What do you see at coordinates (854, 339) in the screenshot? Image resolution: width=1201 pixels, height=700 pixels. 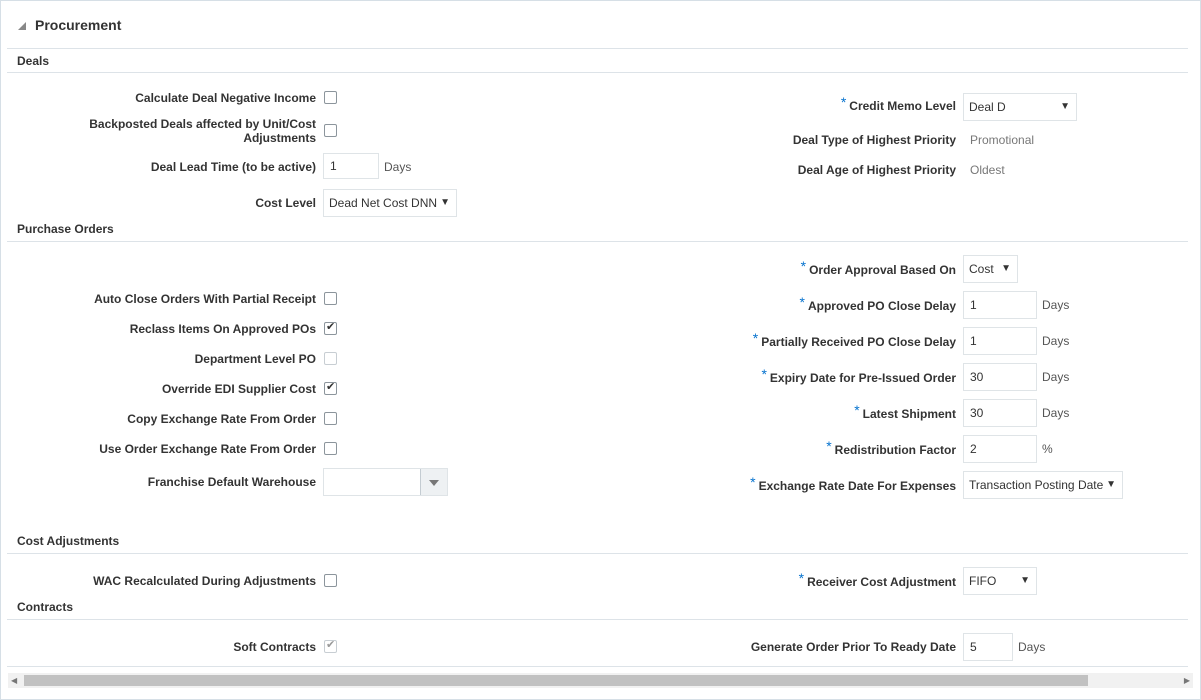 I see `partial-po-close-label: * Partially Received PO Close Delay` at bounding box center [854, 339].